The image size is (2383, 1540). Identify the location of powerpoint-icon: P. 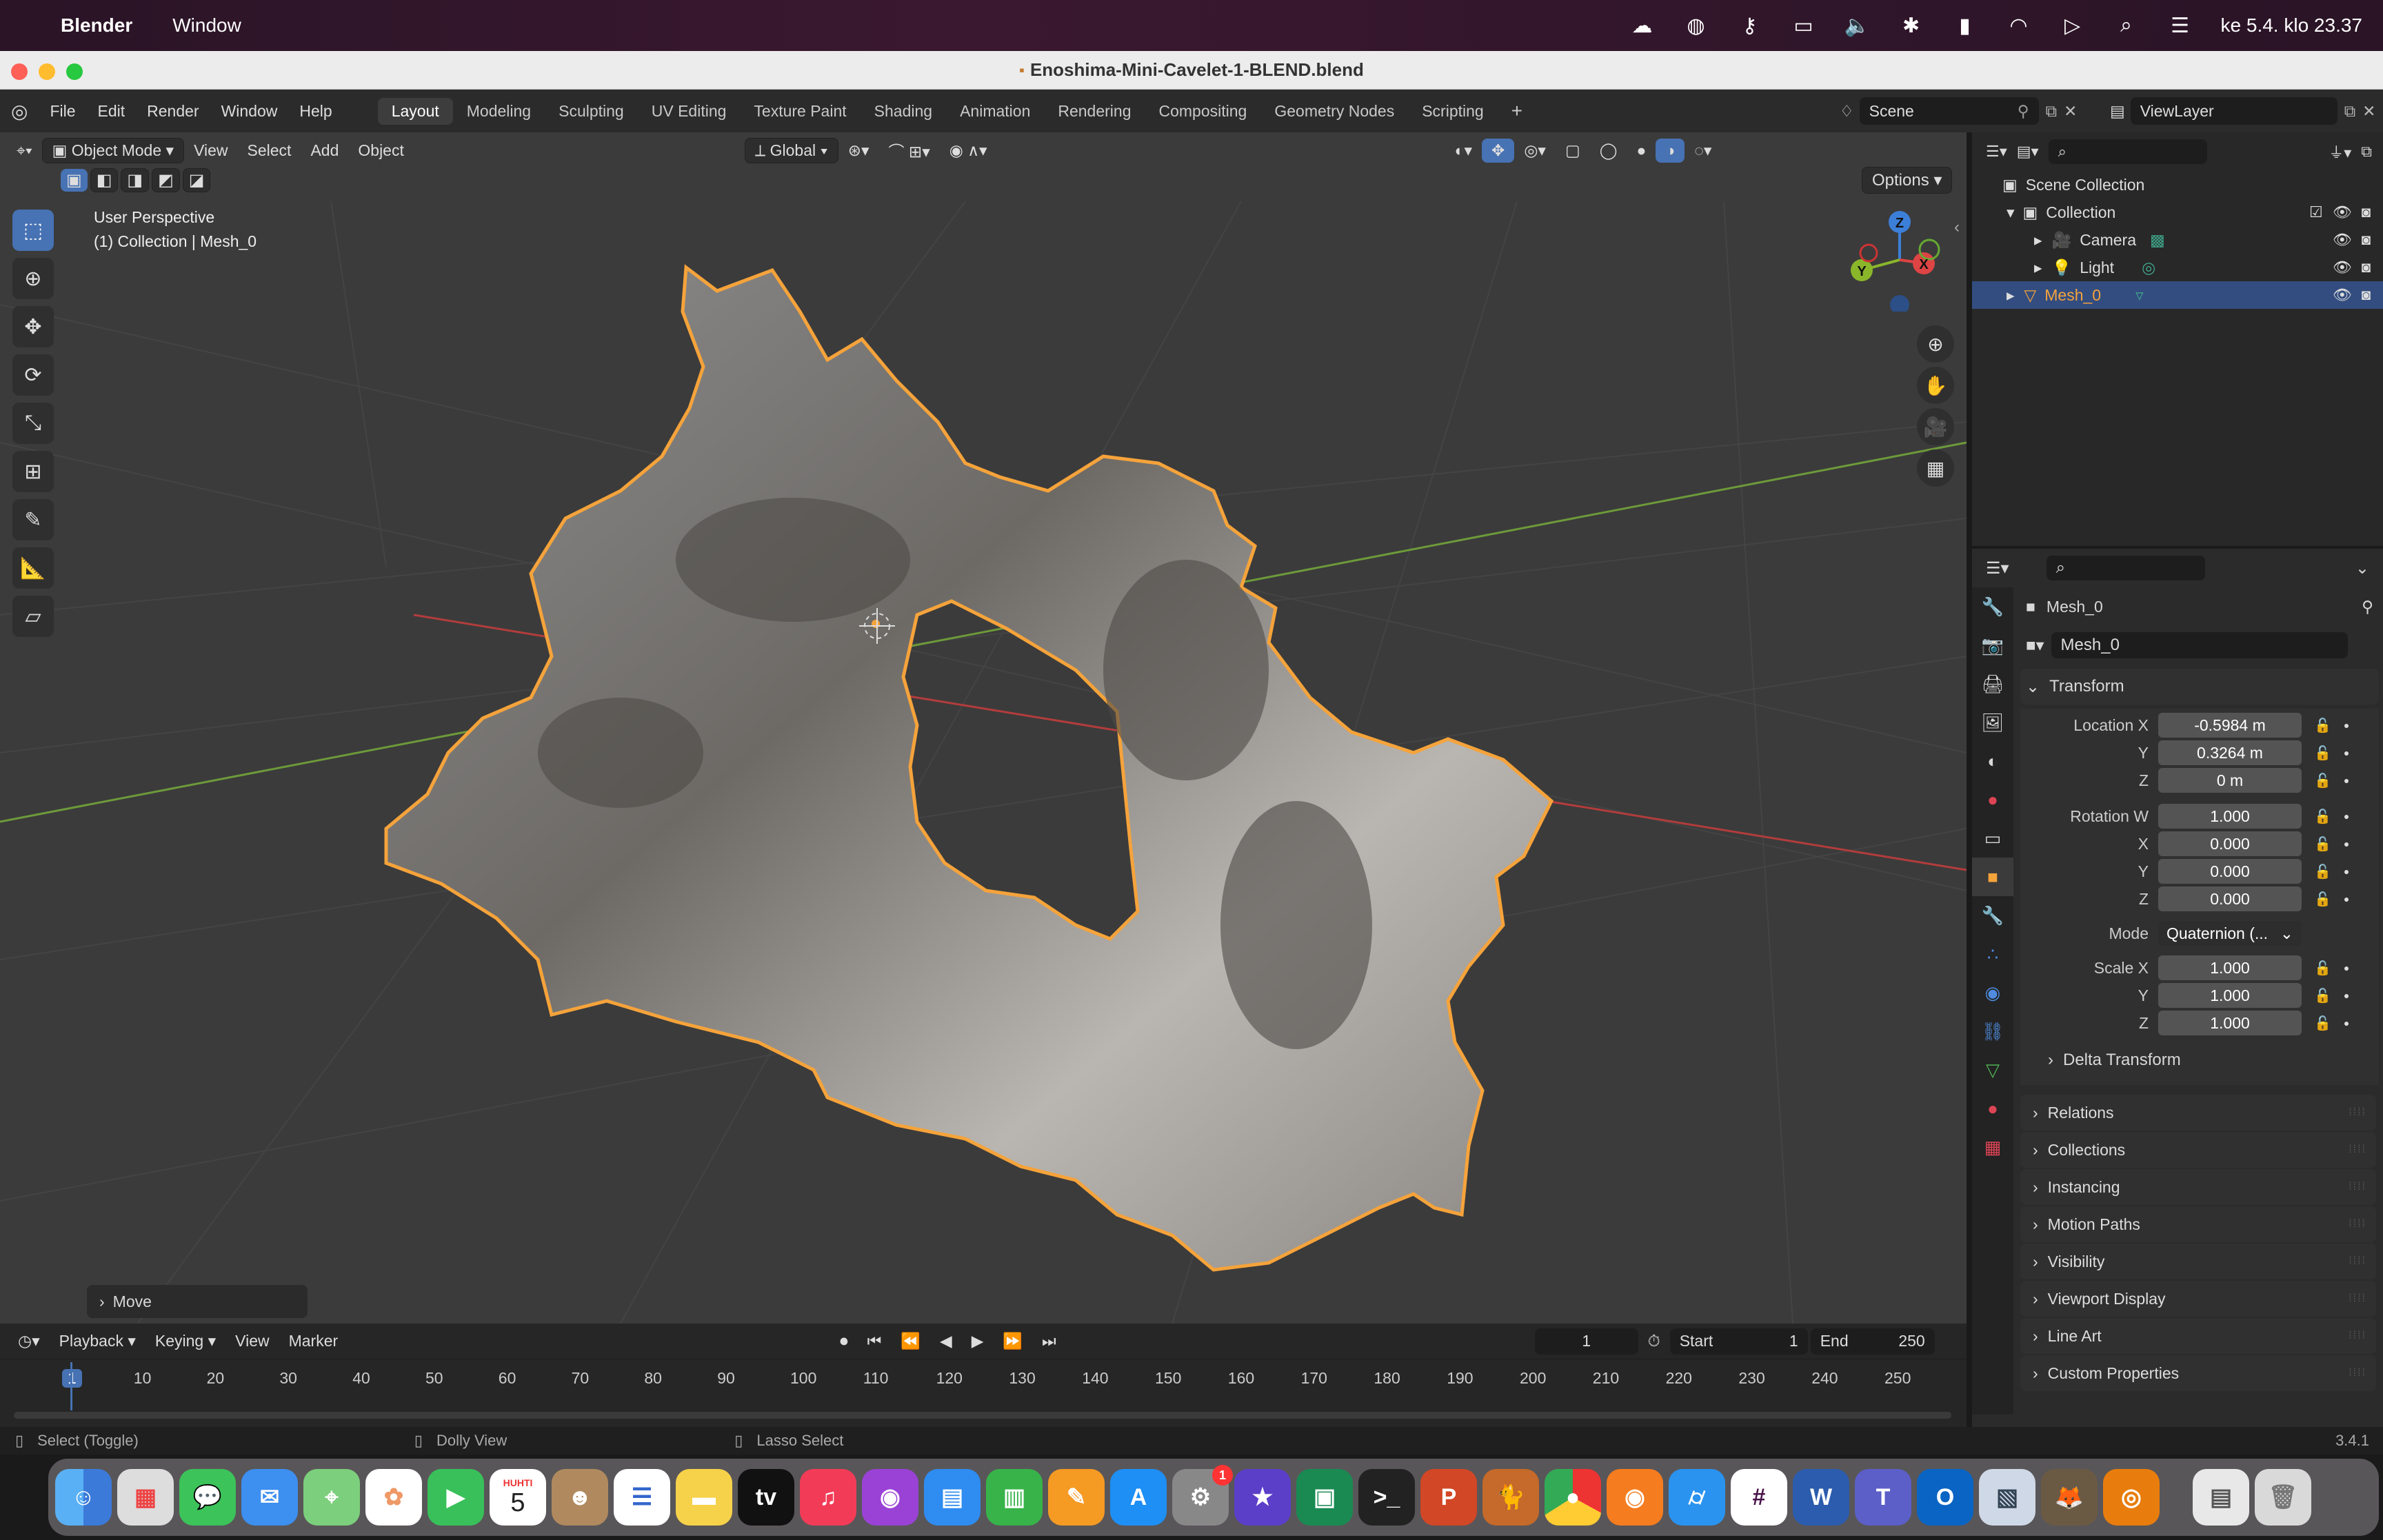
(1448, 1498).